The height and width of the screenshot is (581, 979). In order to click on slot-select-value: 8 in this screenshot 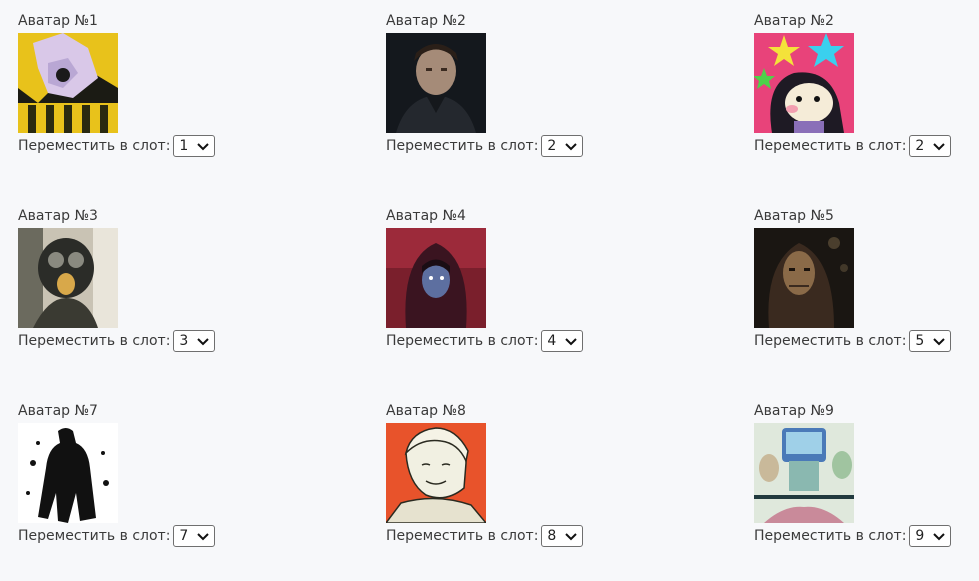, I will do `click(552, 536)`.